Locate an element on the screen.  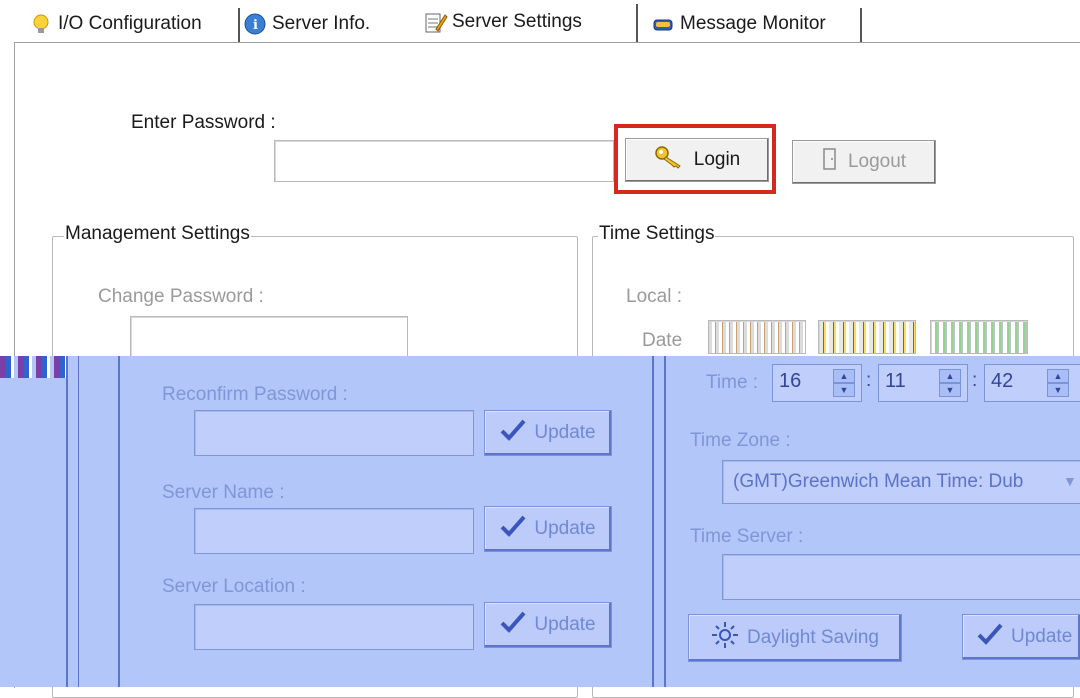
update-server-name-button: Update is located at coordinates (548, 529).